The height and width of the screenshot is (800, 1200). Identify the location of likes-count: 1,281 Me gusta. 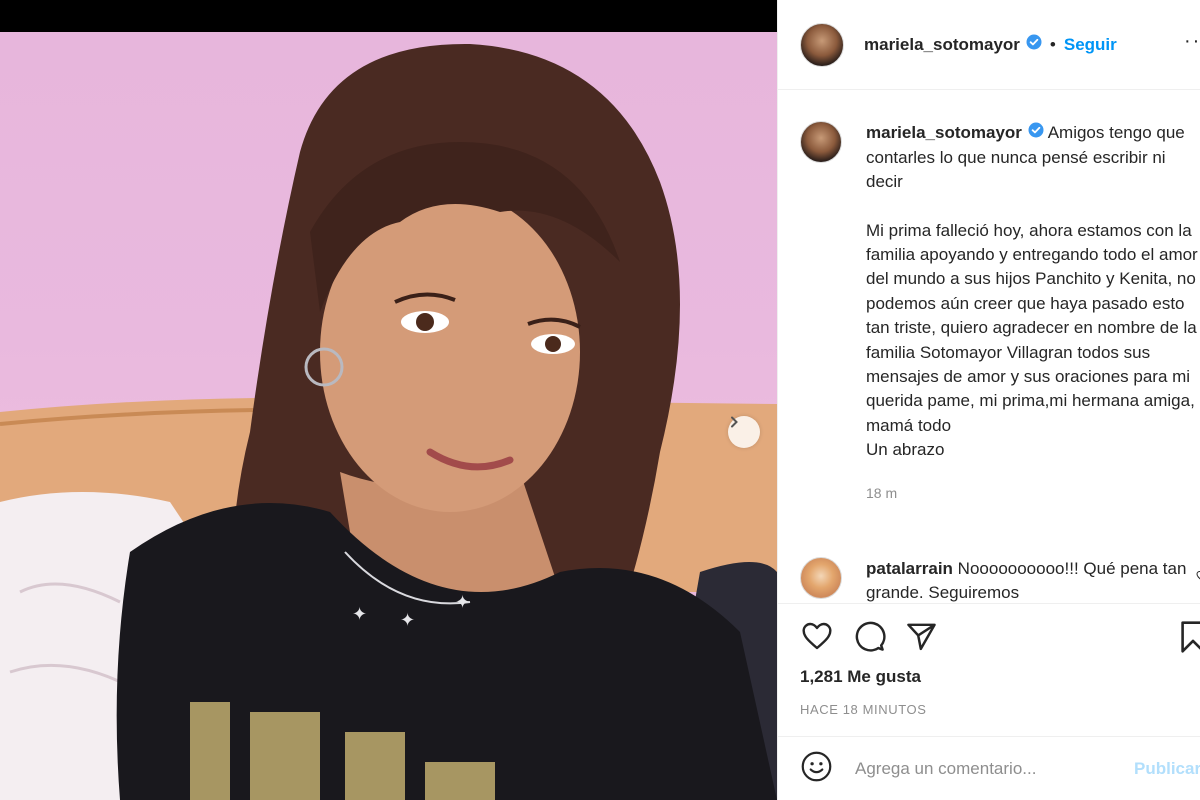
(860, 677).